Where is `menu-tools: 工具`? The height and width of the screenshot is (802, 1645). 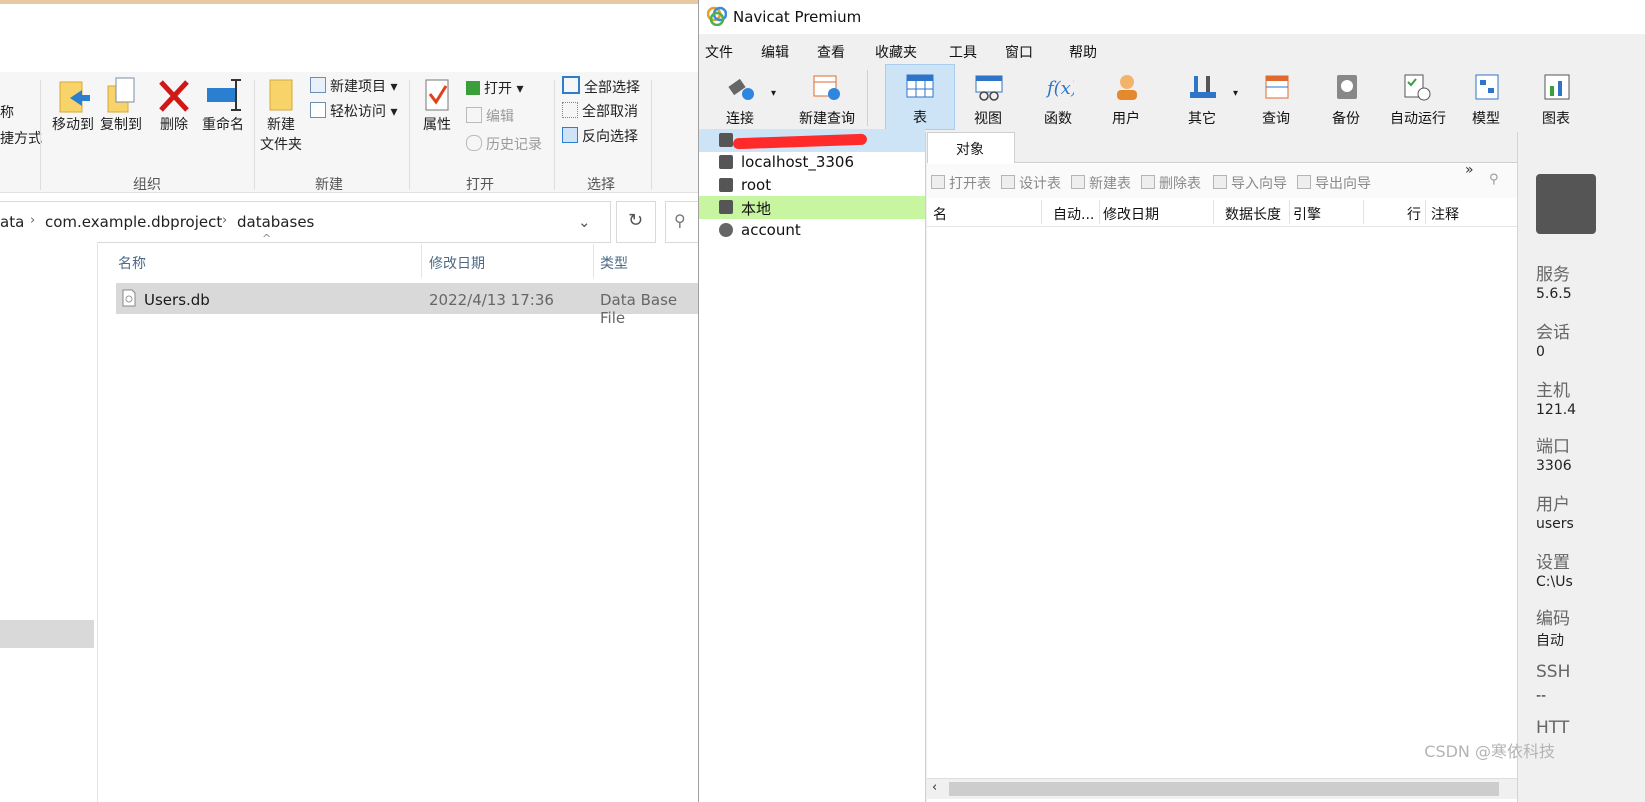 menu-tools: 工具 is located at coordinates (963, 52).